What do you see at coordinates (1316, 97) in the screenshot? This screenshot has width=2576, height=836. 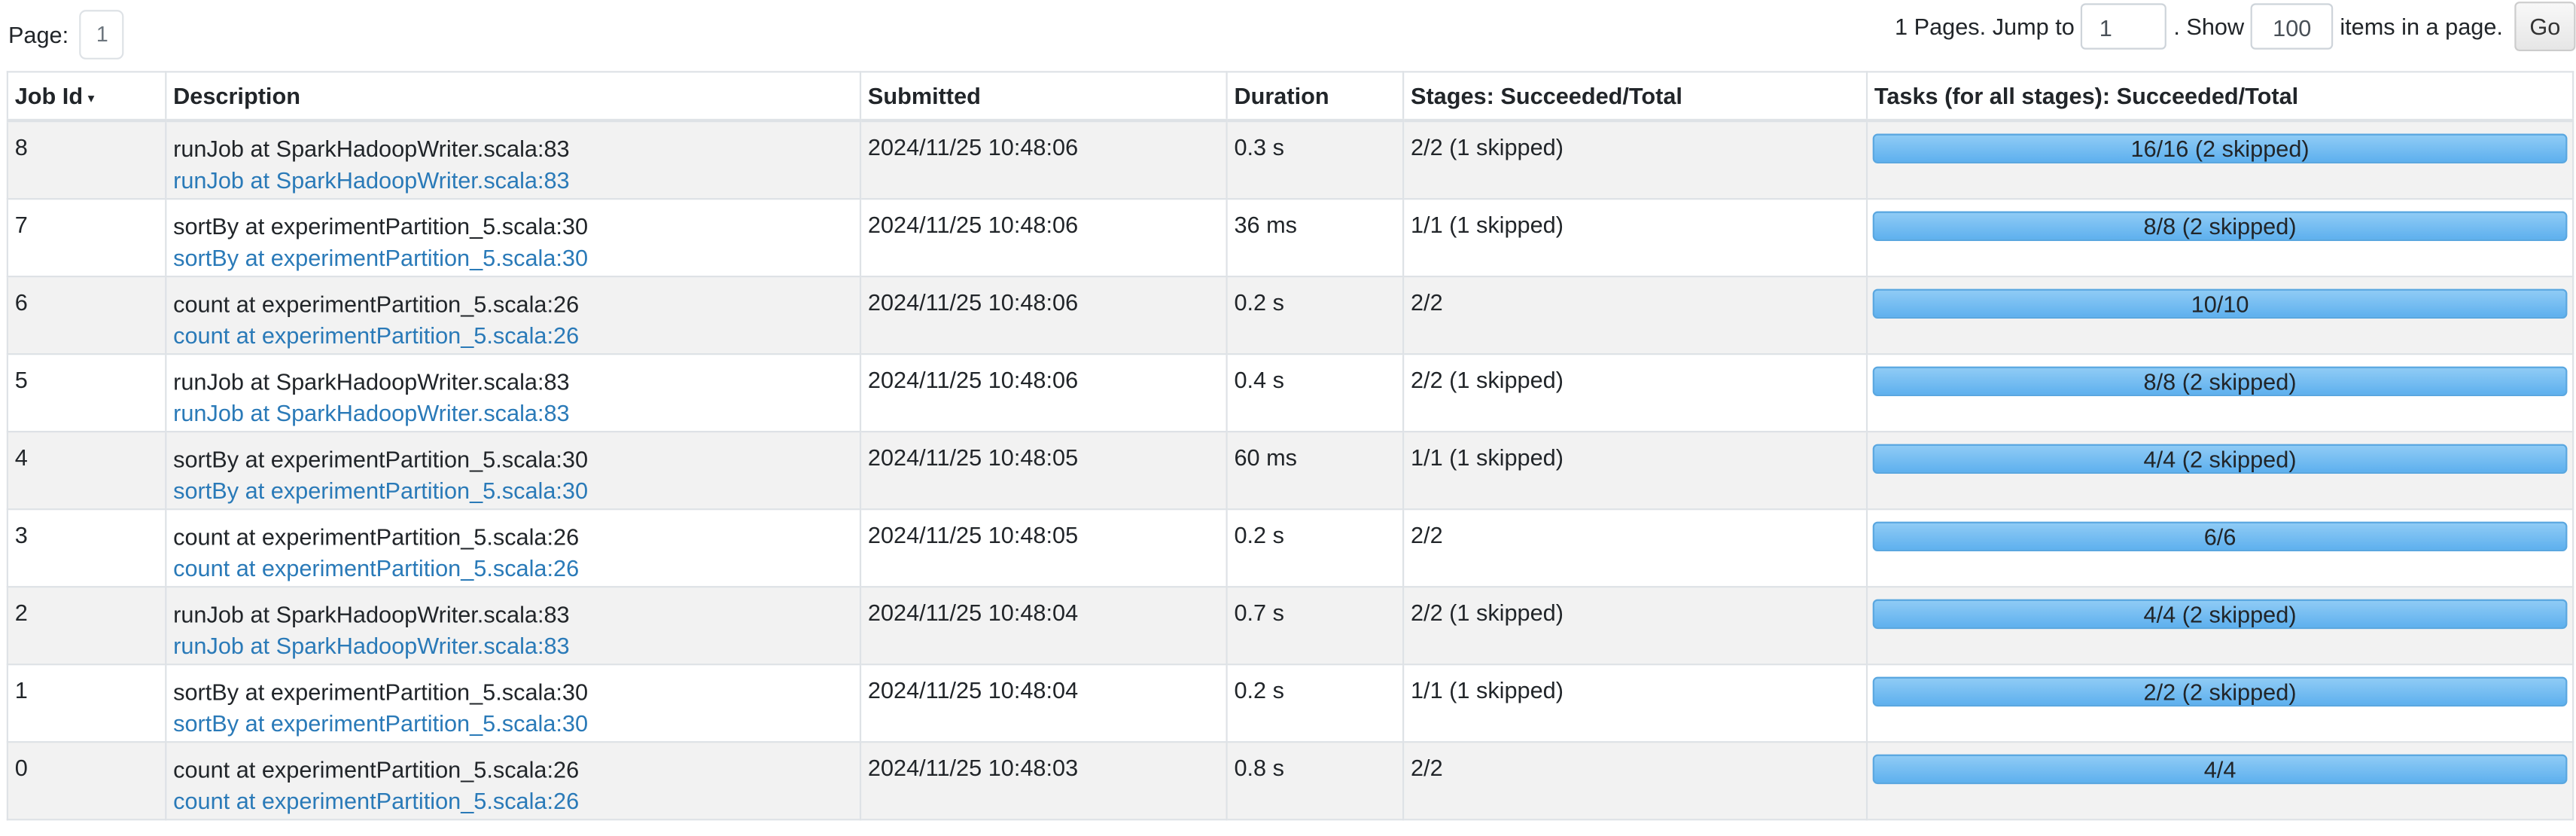 I see `column-header-duration: Duration` at bounding box center [1316, 97].